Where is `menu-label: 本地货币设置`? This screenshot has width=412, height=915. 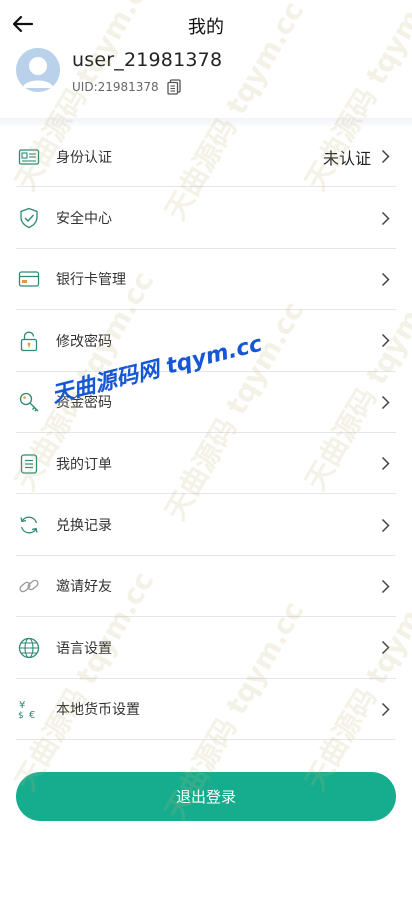 menu-label: 本地货币设置 is located at coordinates (98, 710).